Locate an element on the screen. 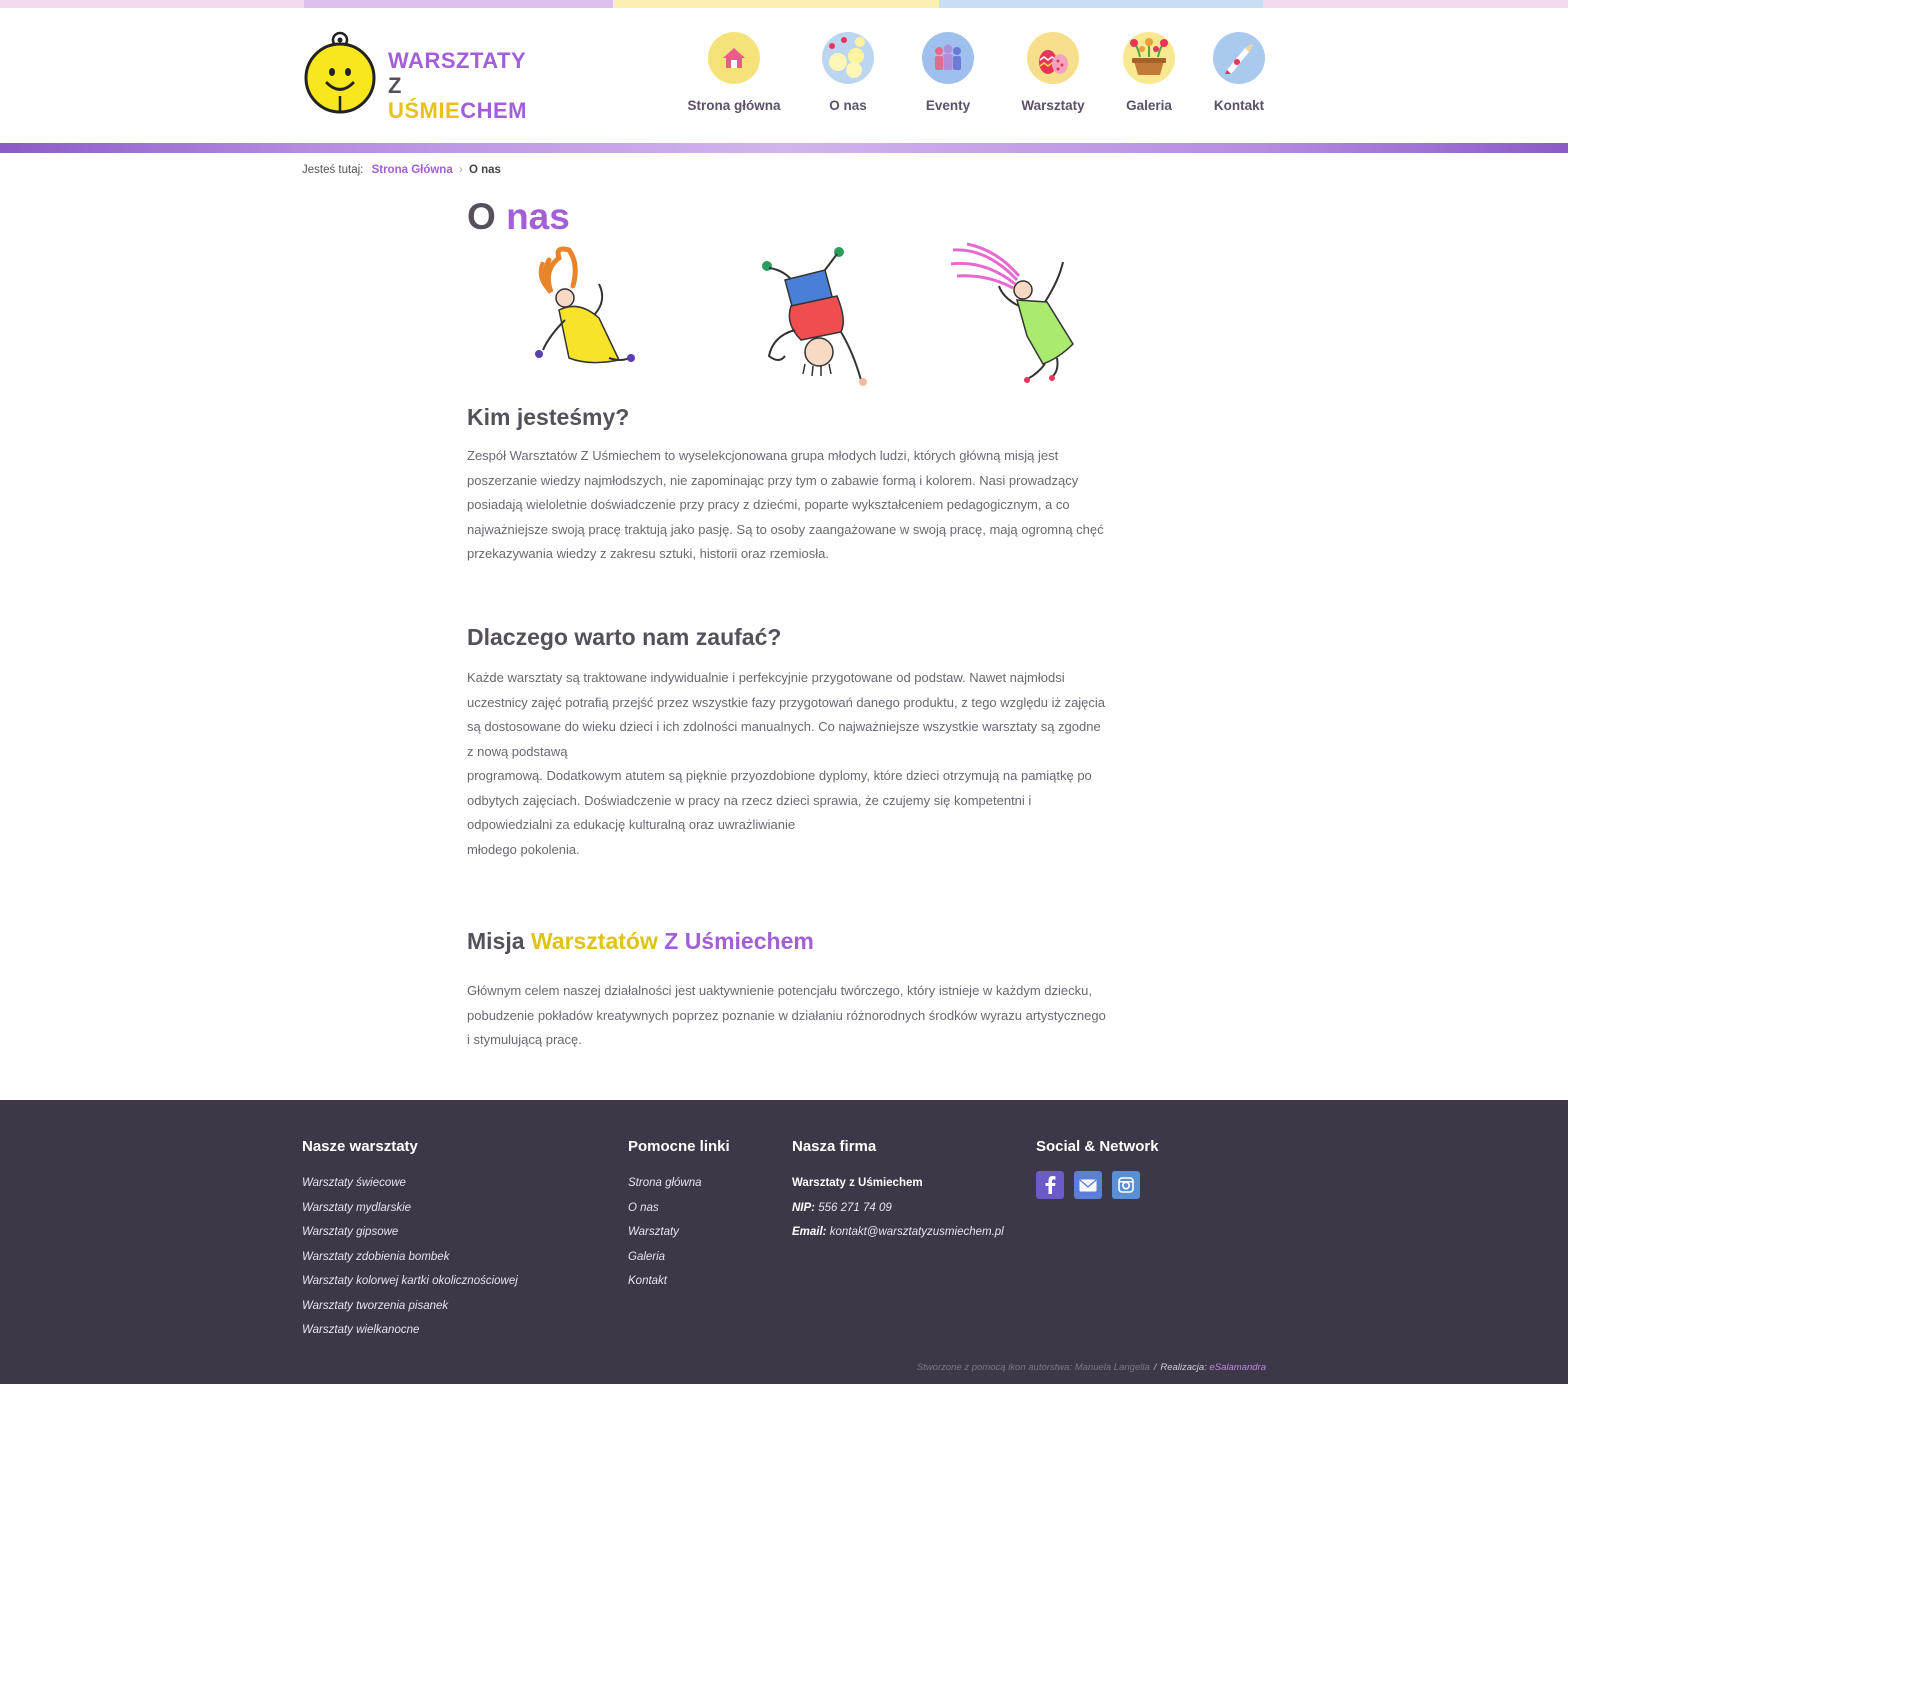 The width and height of the screenshot is (1920, 1695). footer-link: Warsztaty zdobienia bombek is located at coordinates (410, 1257).